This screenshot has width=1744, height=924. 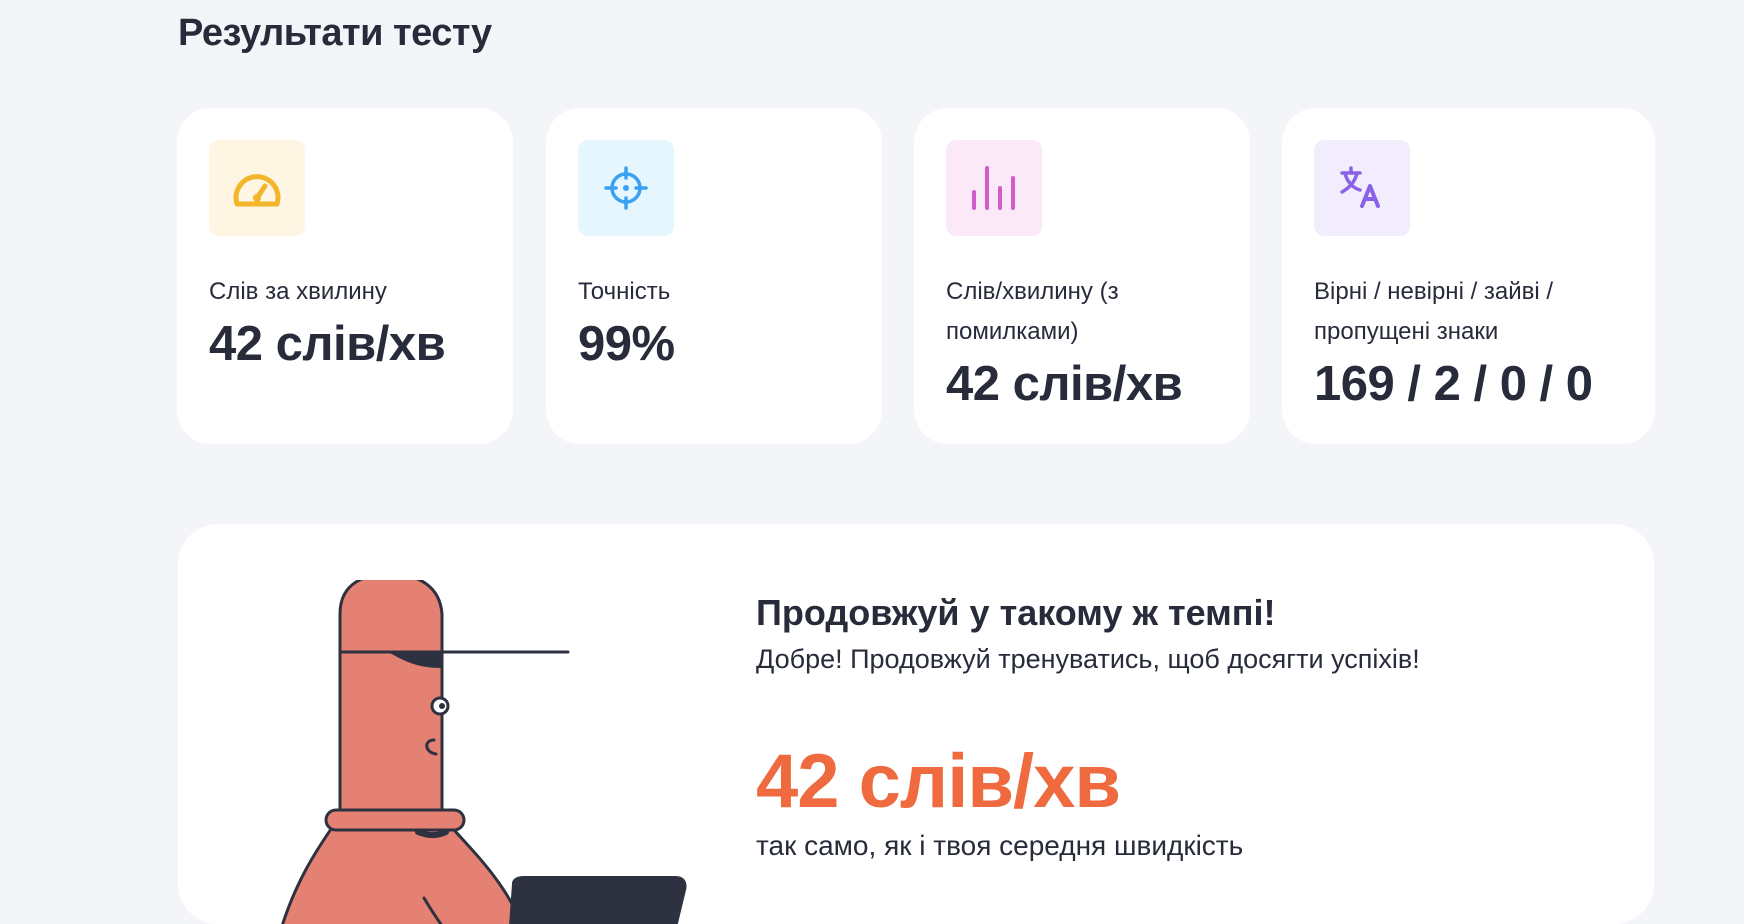 I want to click on stat-card-wpm-errors: Слів/хвилину (з помилками) 42 слів/хв, so click(x=1082, y=276).